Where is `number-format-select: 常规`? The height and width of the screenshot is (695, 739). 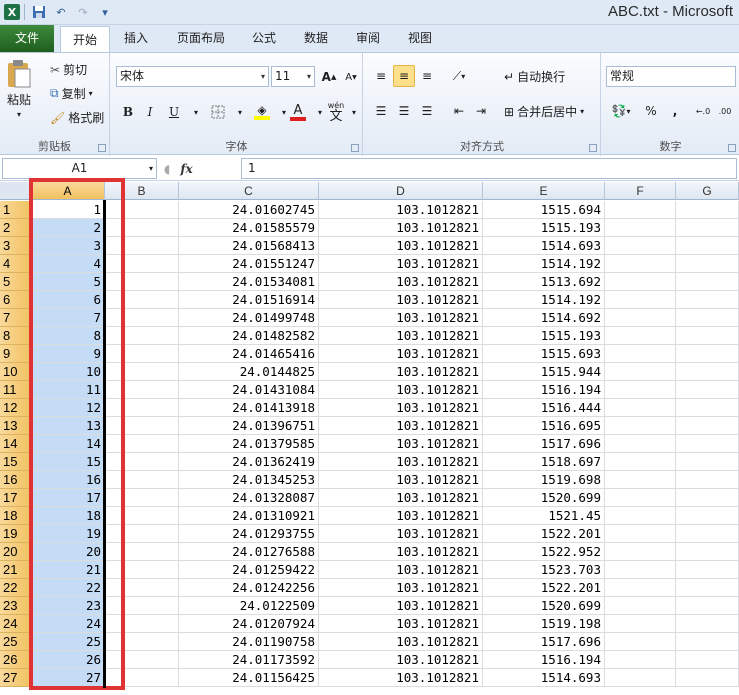
number-format-select: 常规 is located at coordinates (671, 76).